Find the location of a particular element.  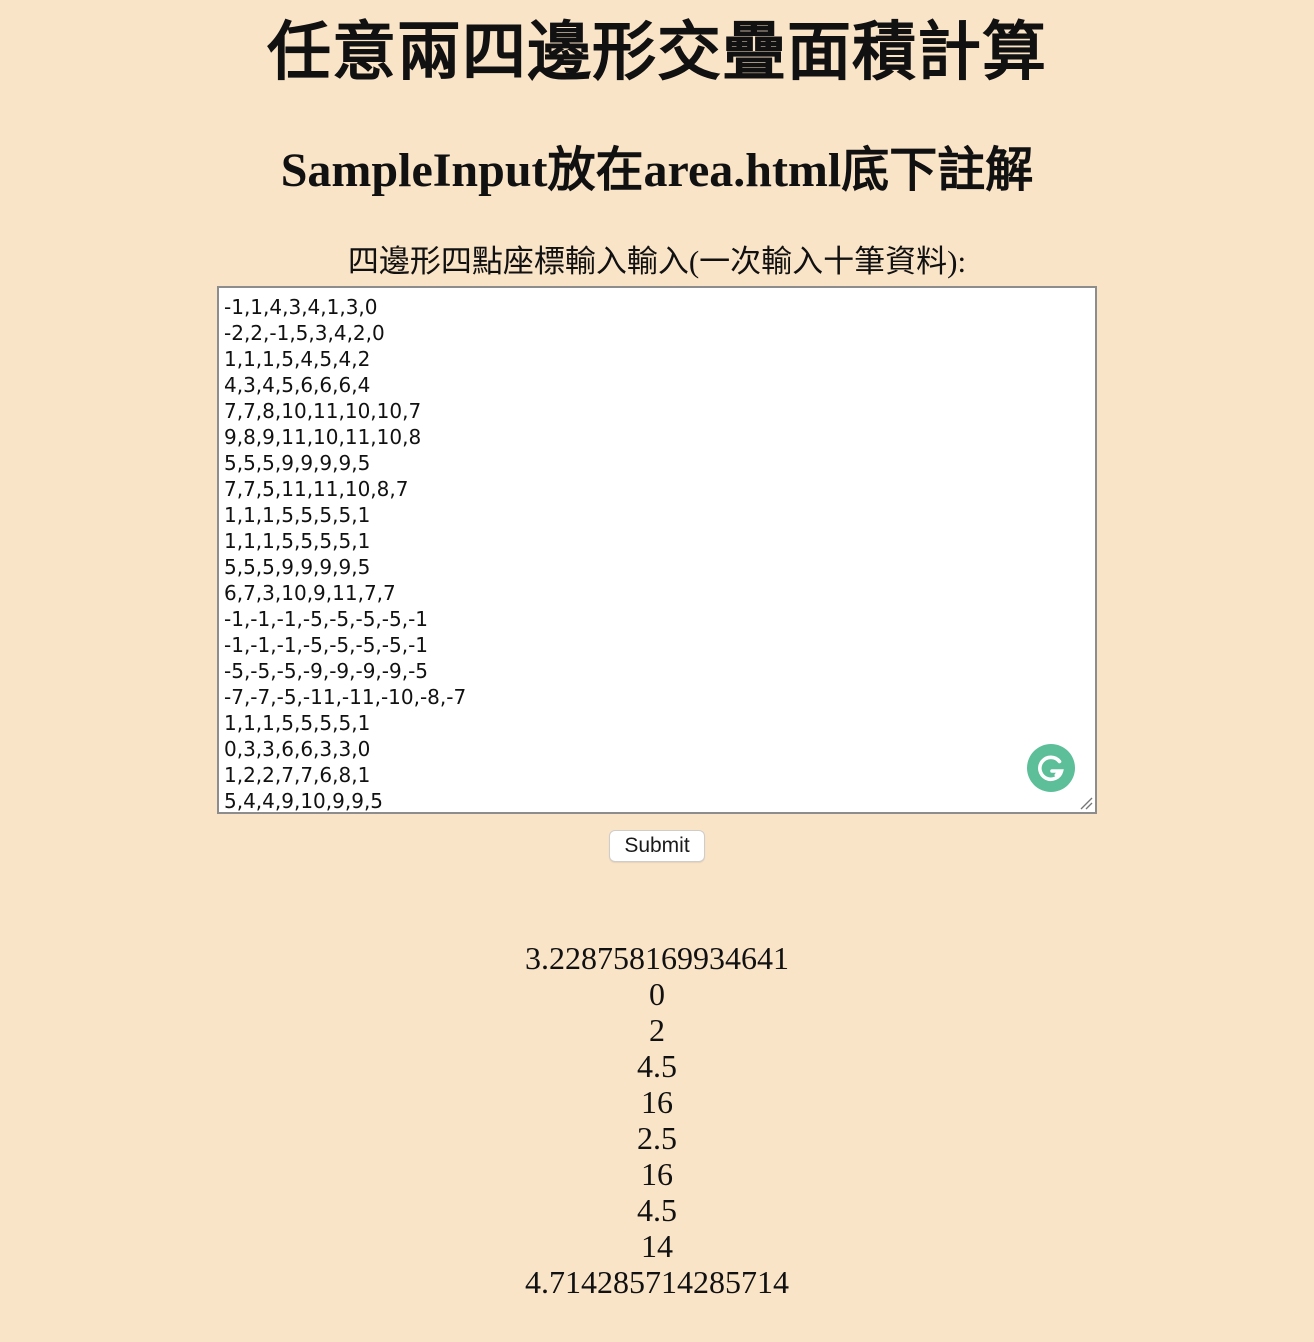

result-line: 4.714285714285714 is located at coordinates (657, 1282).